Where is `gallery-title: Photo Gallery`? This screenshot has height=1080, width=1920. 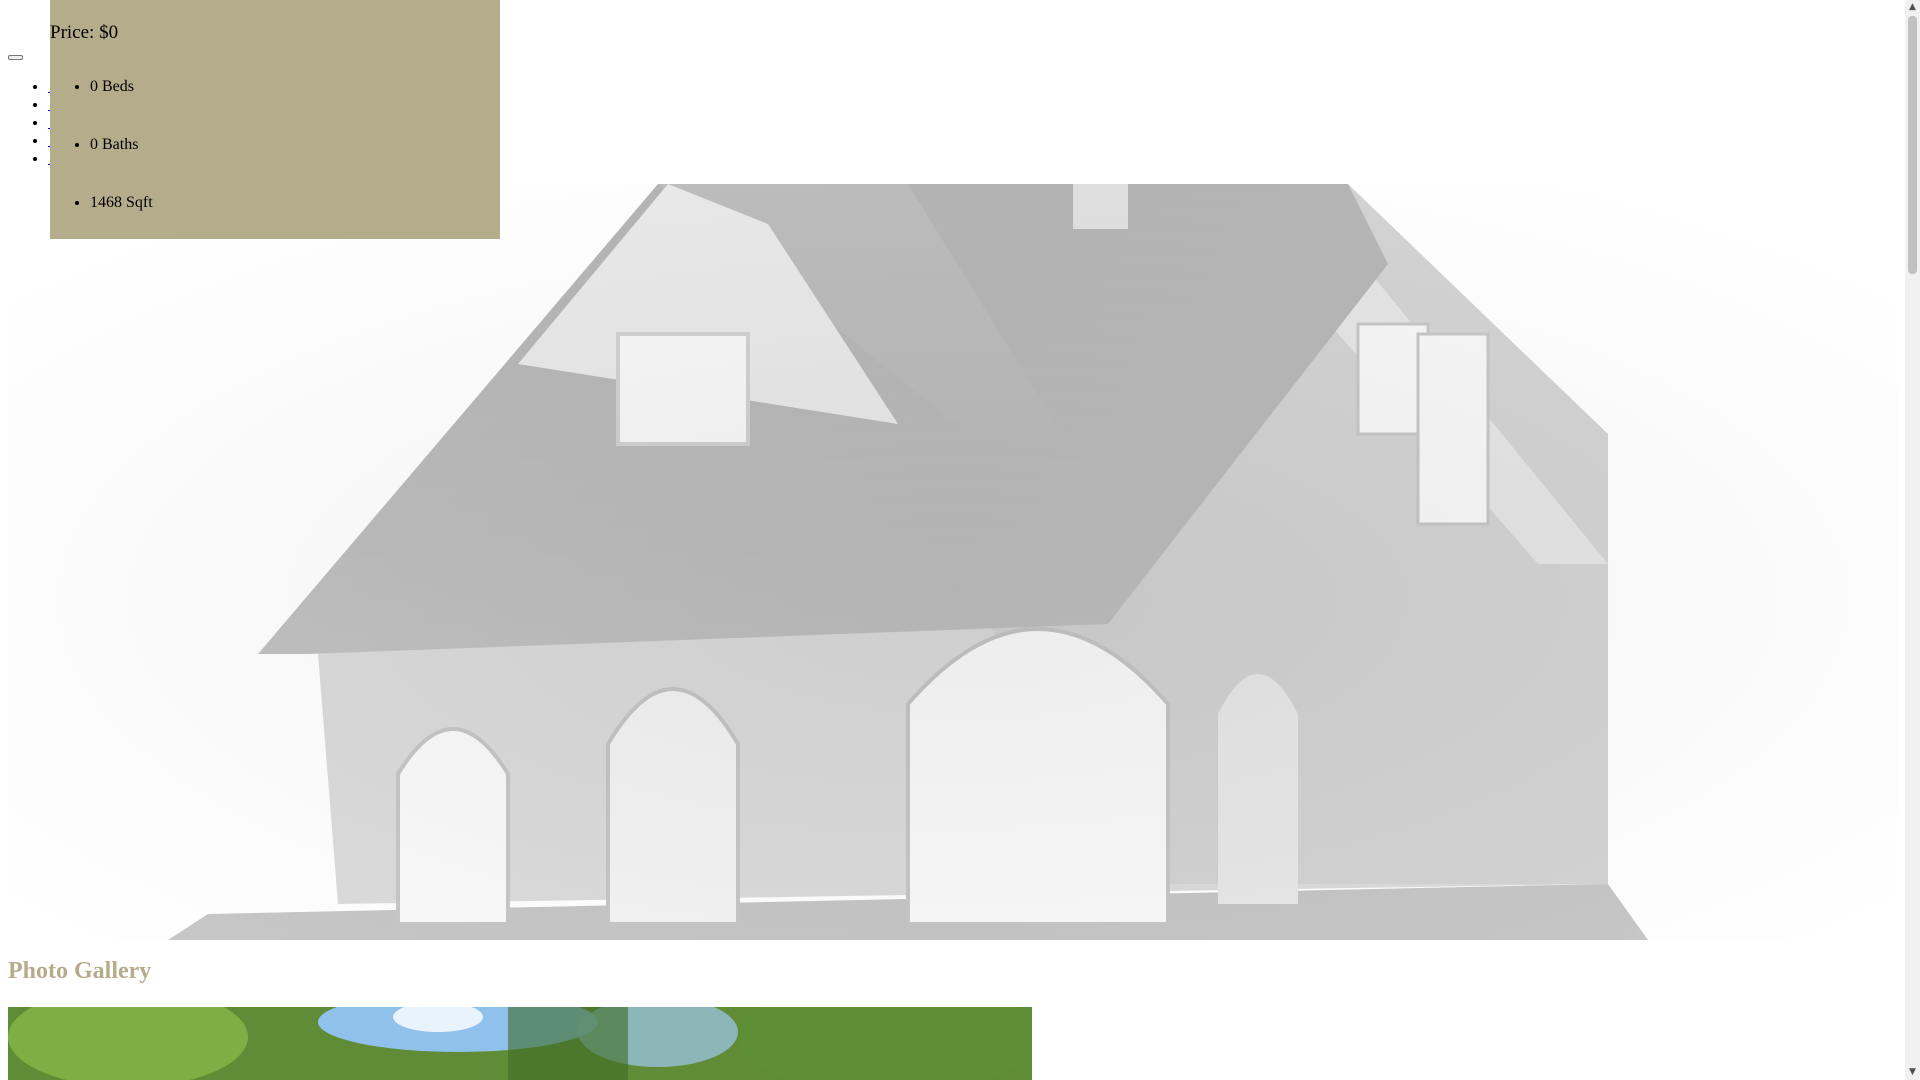 gallery-title: Photo Gallery is located at coordinates (80, 971).